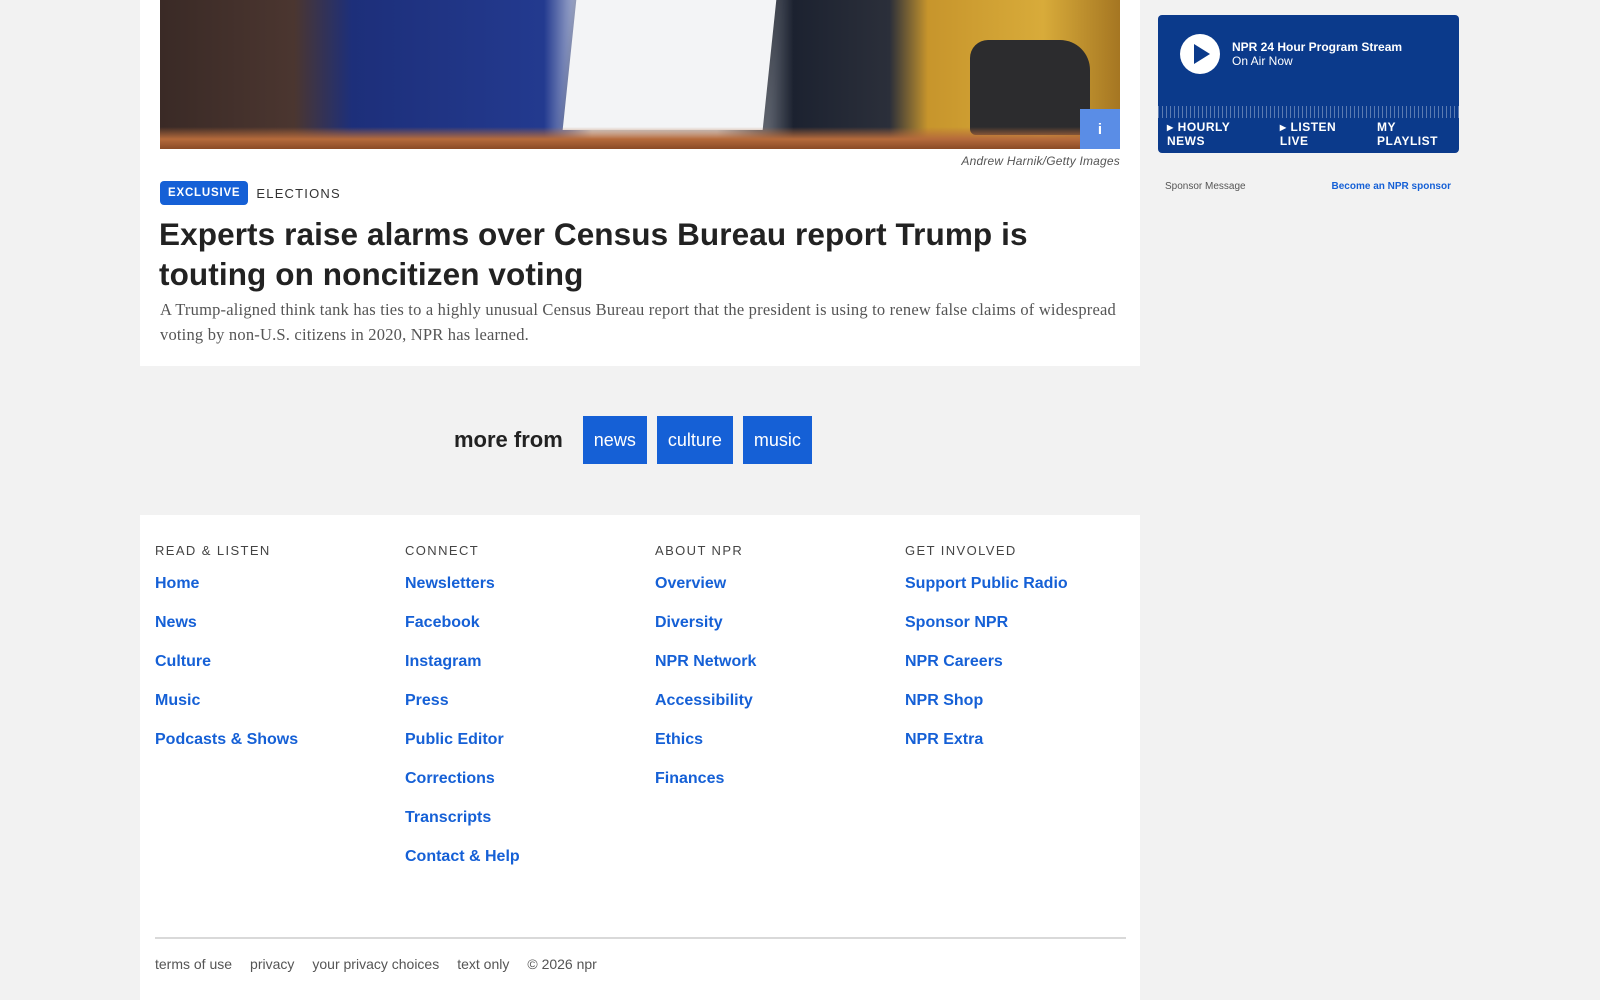 Image resolution: width=1600 pixels, height=1000 pixels. Describe the element at coordinates (1323, 134) in the screenshot. I see `listen-live-link: ▶ LISTEN LIVE` at that location.